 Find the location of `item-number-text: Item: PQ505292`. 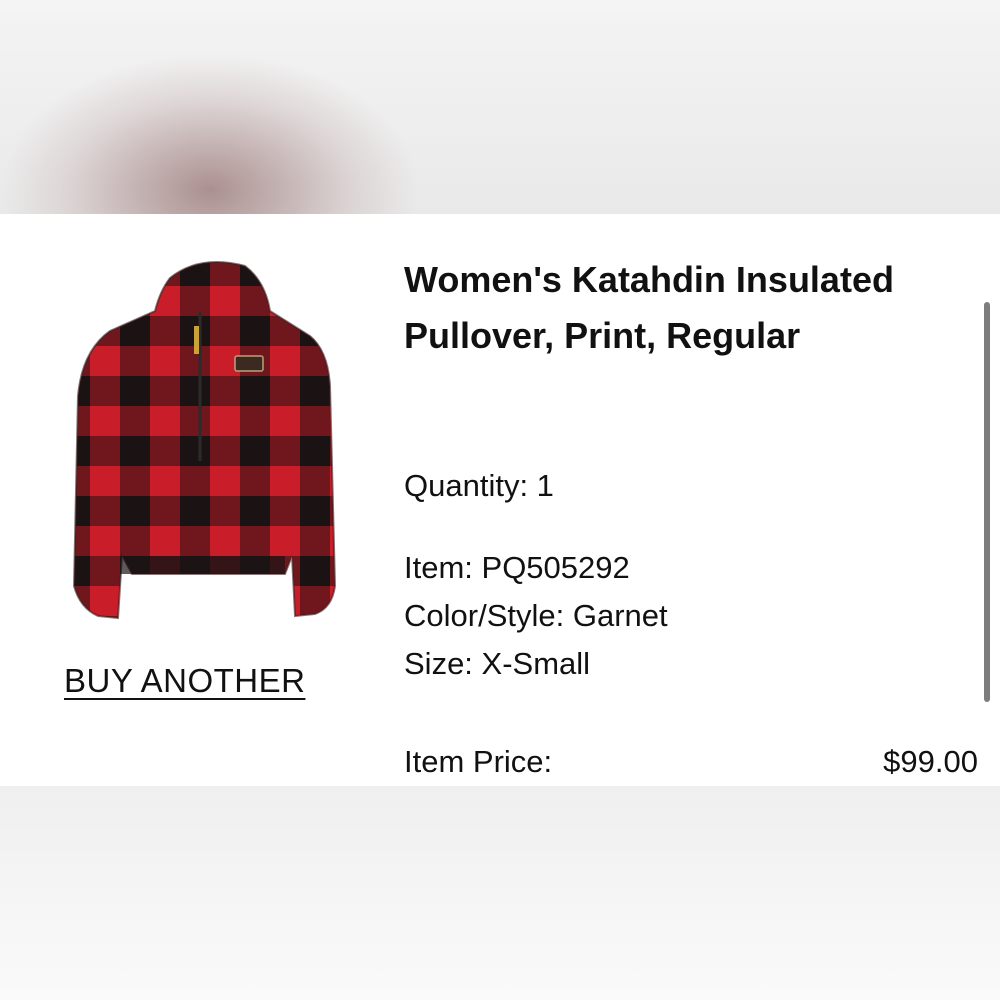

item-number-text: Item: PQ505292 is located at coordinates (517, 567).